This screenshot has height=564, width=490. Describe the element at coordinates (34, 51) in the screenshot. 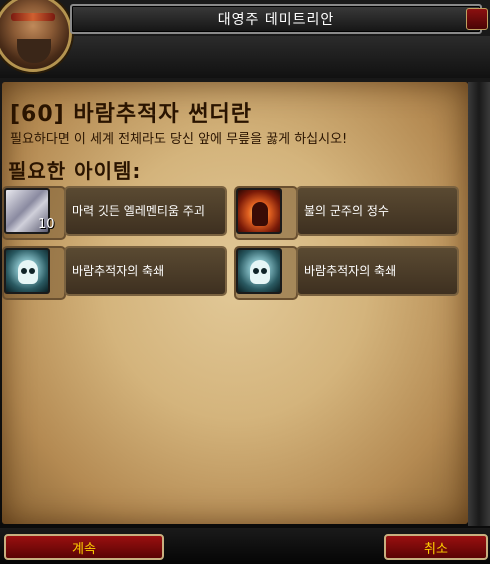

I see `beard-shape` at that location.